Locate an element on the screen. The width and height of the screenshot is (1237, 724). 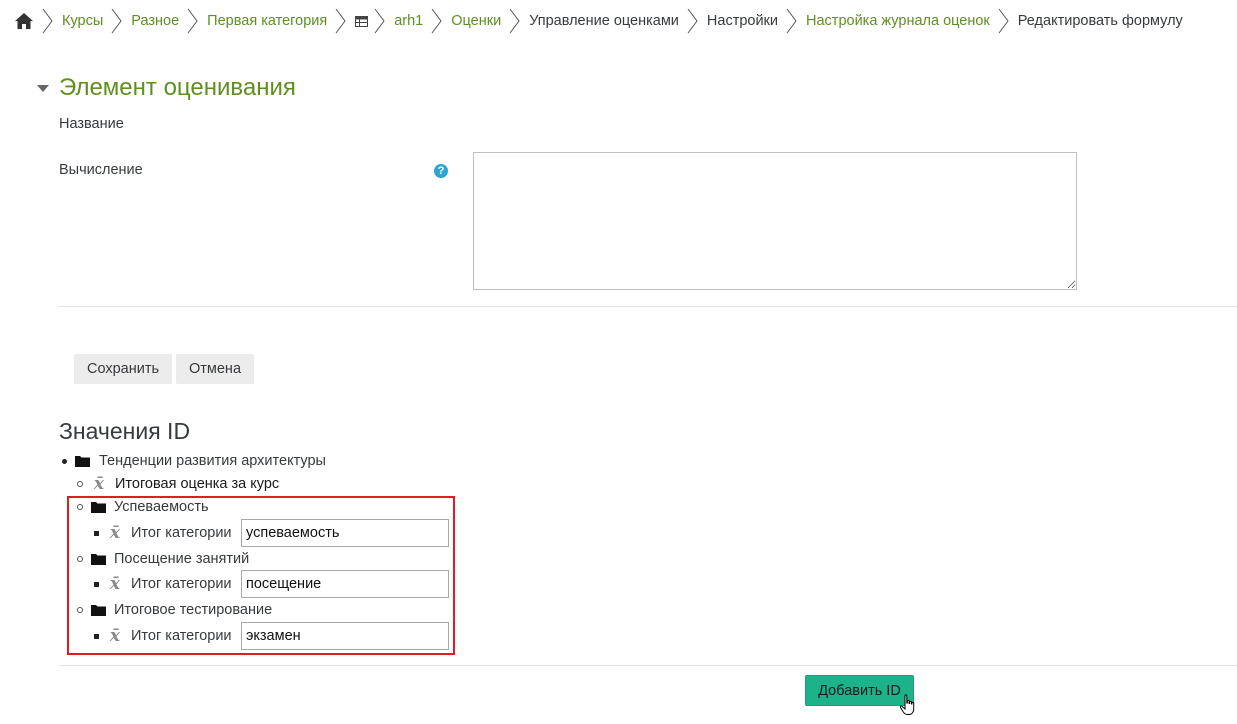
help-icon: ? is located at coordinates (441, 171).